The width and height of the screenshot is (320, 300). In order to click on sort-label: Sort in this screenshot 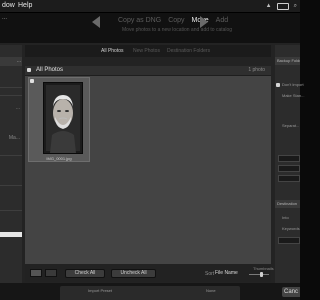, I will do `click(210, 274)`.